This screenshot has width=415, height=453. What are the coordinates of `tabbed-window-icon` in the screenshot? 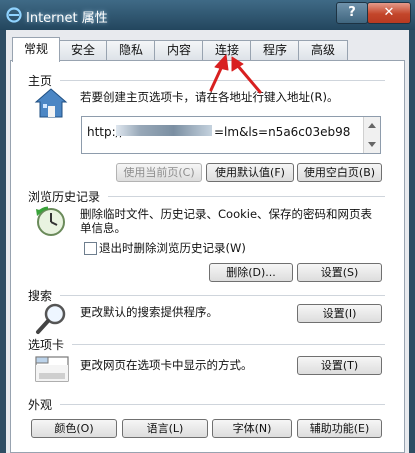 It's located at (52, 369).